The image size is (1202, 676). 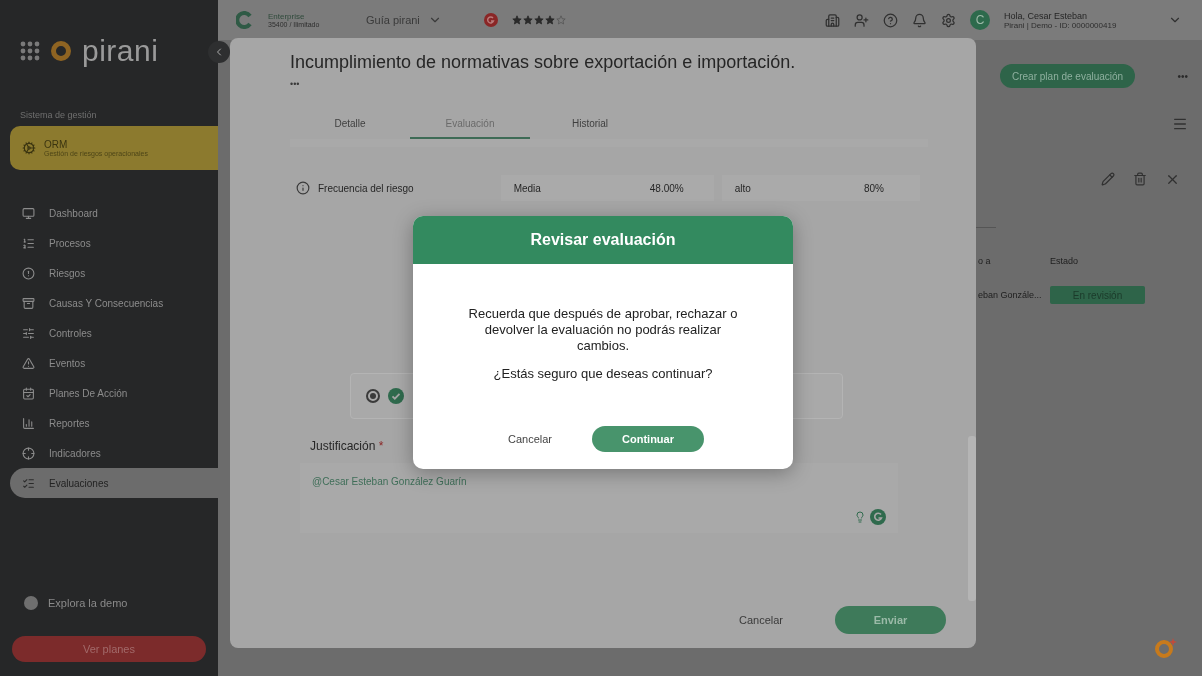 What do you see at coordinates (648, 439) in the screenshot?
I see `continue-button: Continuar` at bounding box center [648, 439].